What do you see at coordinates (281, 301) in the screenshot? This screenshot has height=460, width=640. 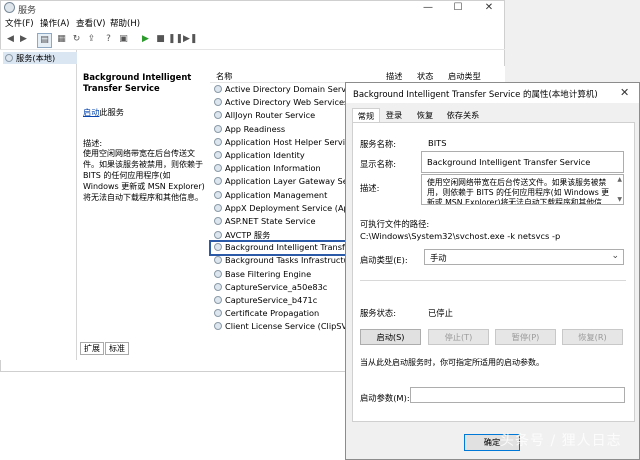 I see `service-row: CaptureService_b471c` at bounding box center [281, 301].